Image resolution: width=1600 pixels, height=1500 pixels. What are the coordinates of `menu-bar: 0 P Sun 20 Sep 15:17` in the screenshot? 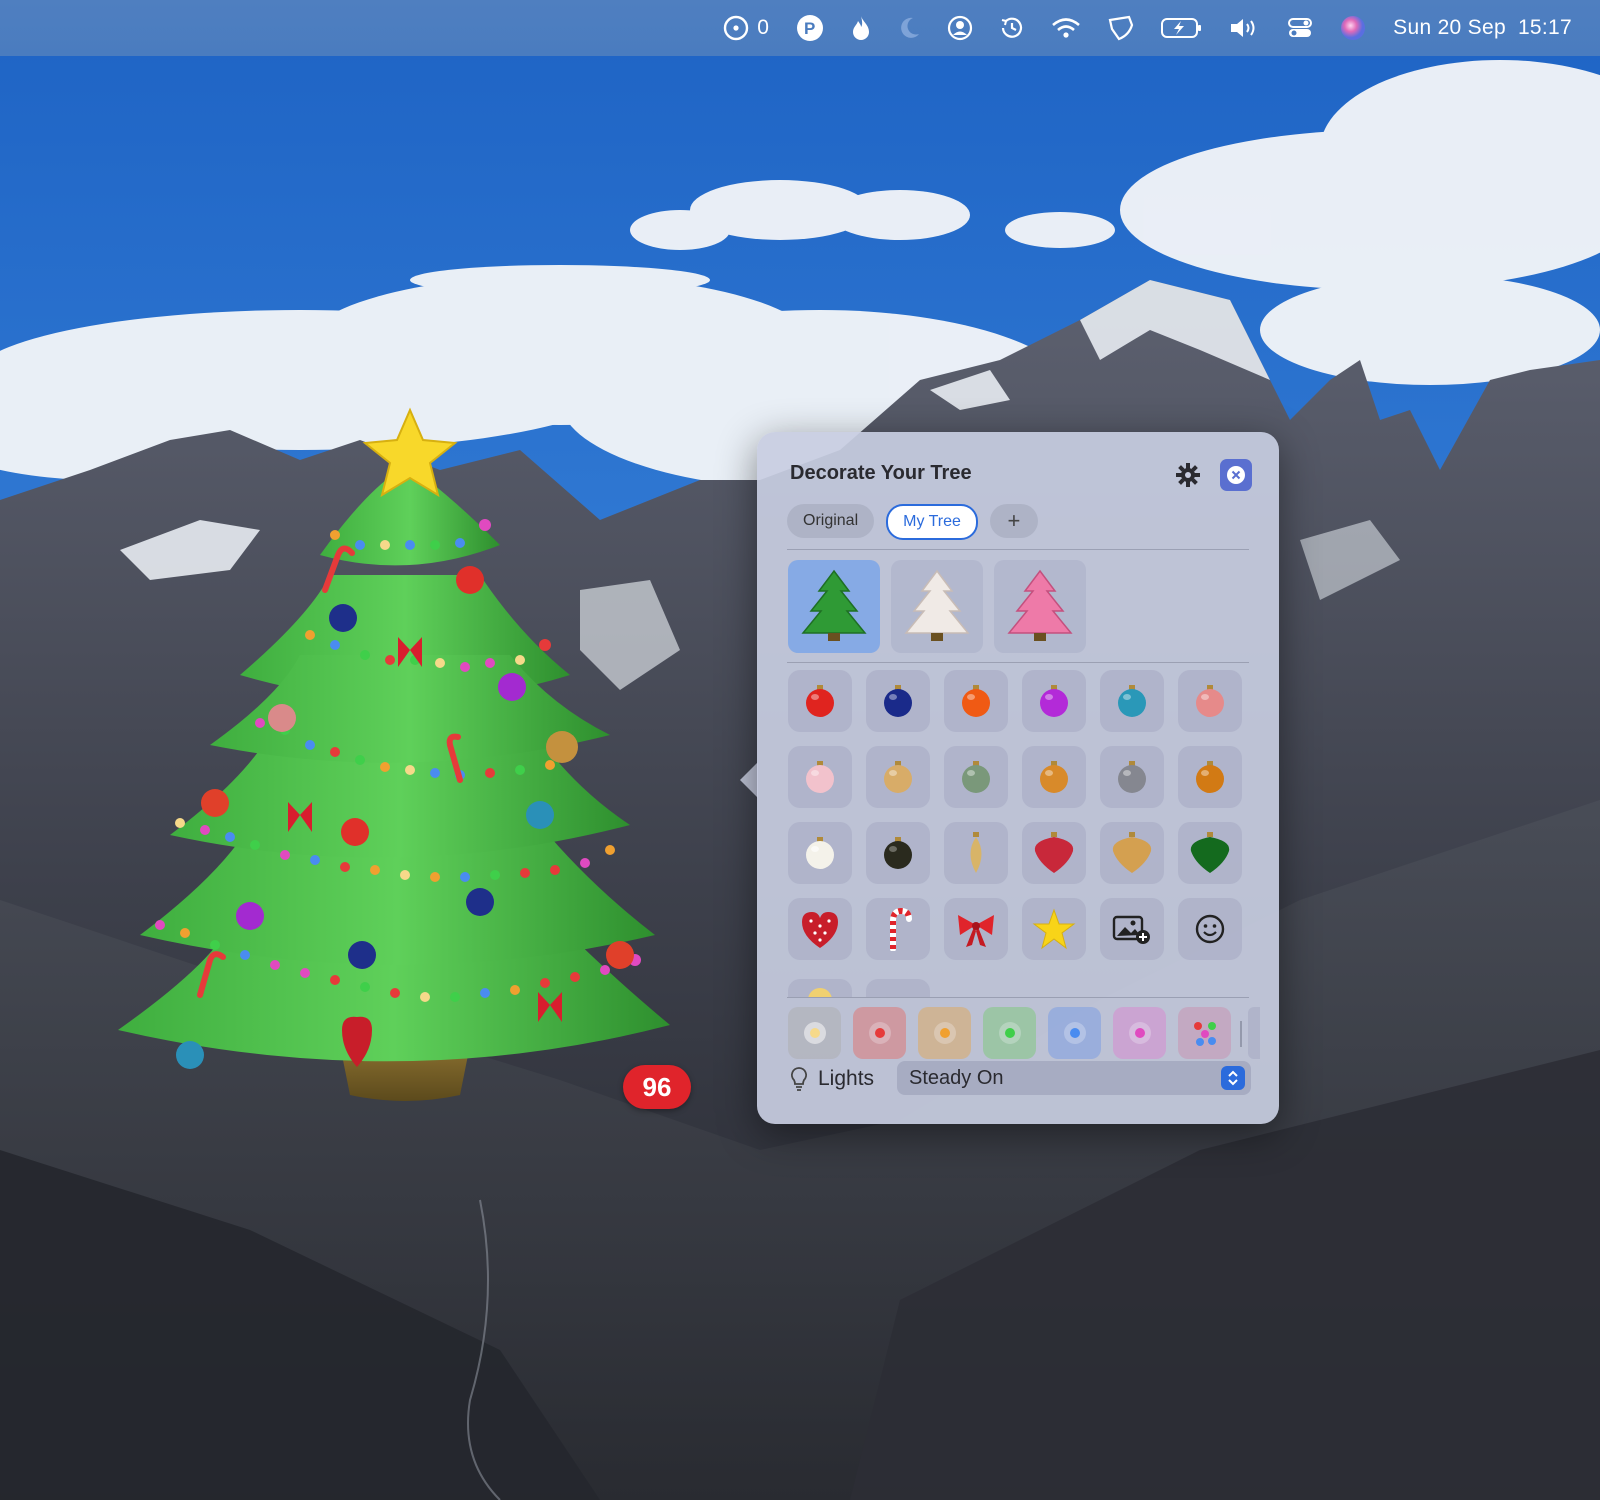 It's located at (800, 28).